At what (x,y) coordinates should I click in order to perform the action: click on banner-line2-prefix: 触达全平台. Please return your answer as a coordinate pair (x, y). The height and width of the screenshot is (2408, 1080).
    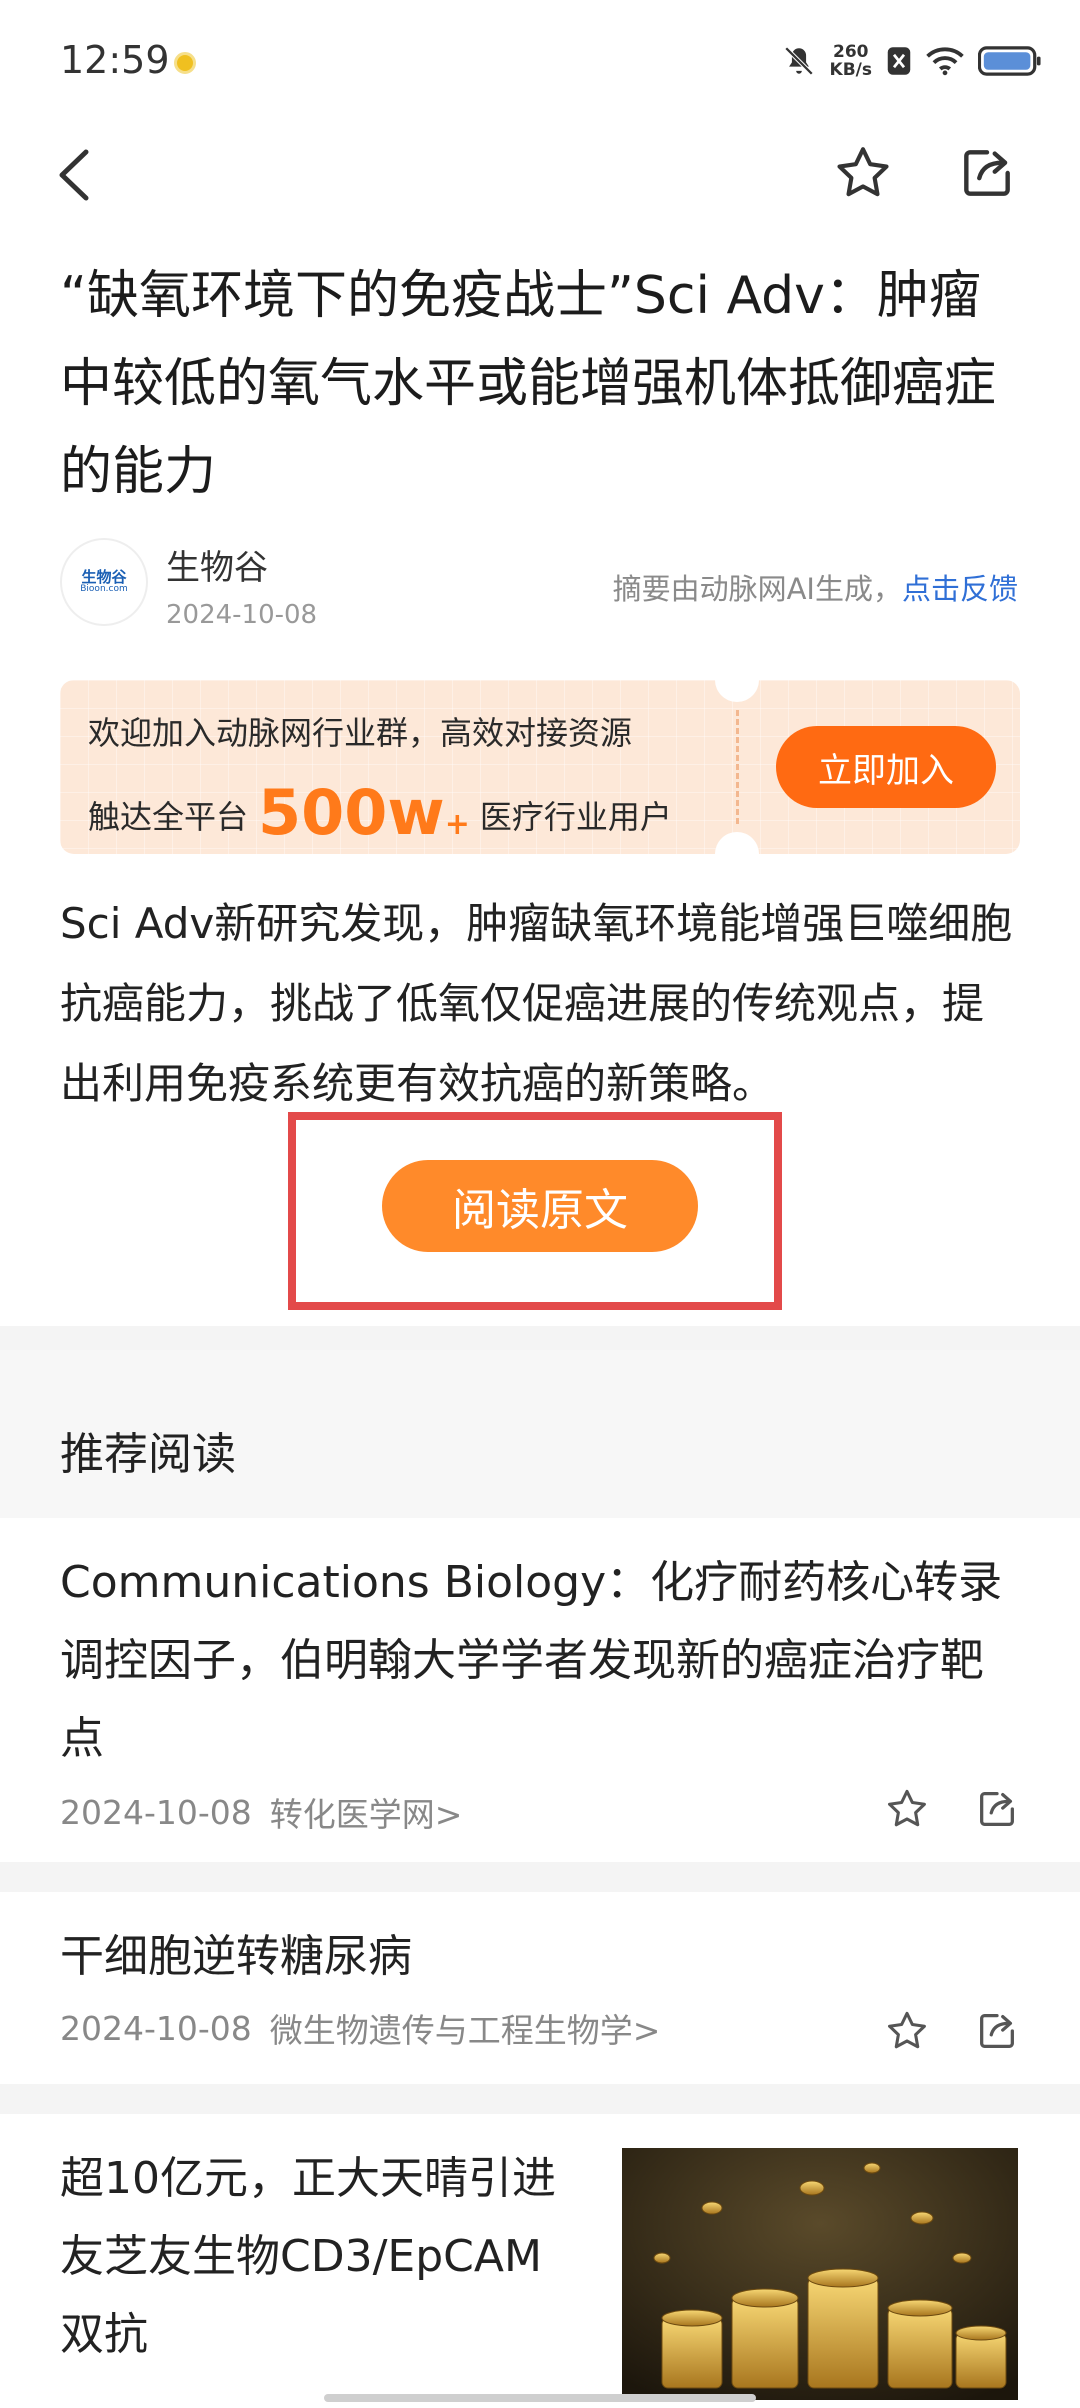
    Looking at the image, I should click on (168, 817).